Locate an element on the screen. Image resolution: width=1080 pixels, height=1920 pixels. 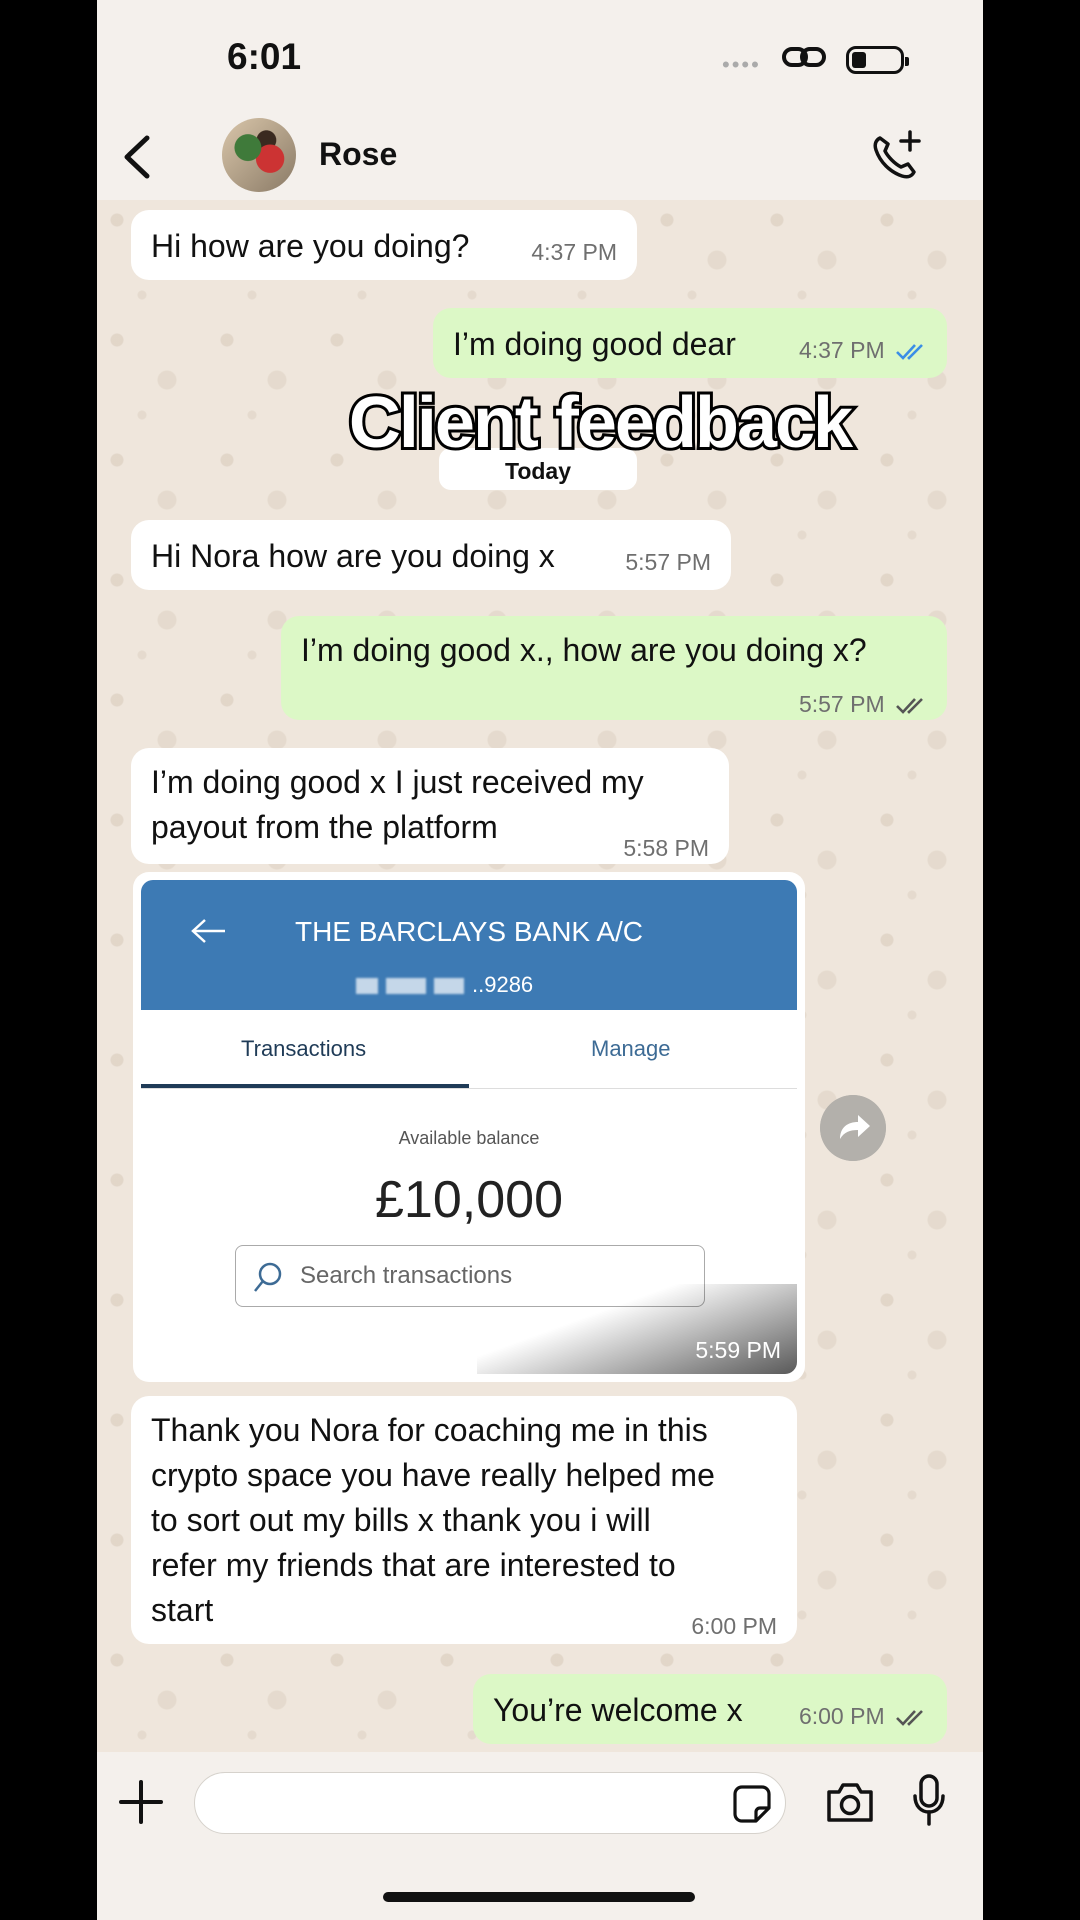
sticker-icon is located at coordinates (752, 1804).